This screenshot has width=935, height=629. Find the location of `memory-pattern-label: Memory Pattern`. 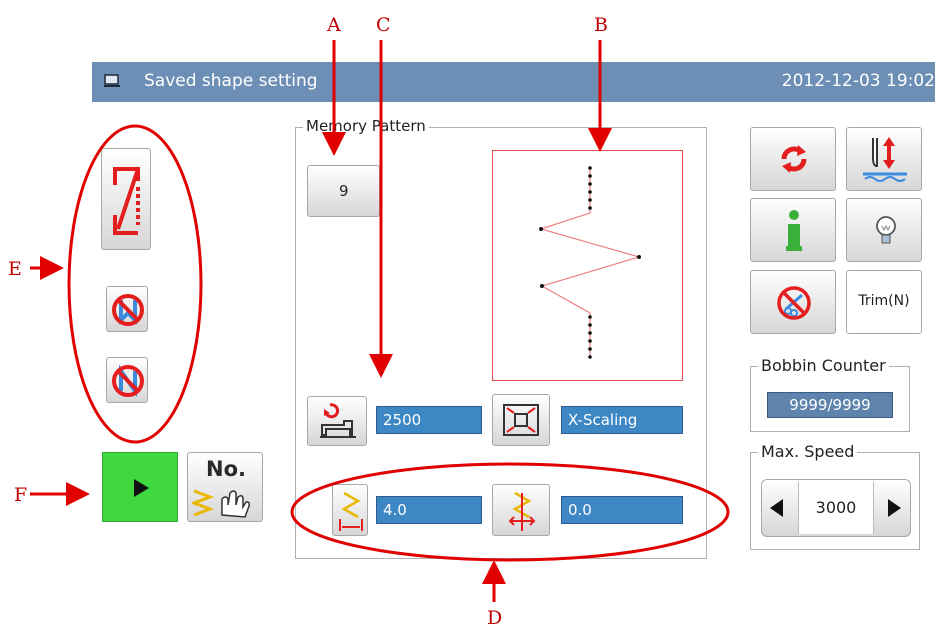

memory-pattern-label: Memory Pattern is located at coordinates (366, 126).